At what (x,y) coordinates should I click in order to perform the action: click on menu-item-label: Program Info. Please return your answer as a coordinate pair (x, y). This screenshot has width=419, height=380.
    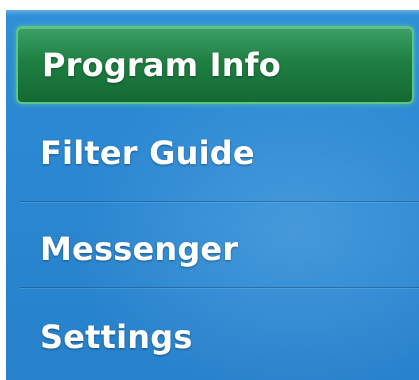
    Looking at the image, I should click on (161, 65).